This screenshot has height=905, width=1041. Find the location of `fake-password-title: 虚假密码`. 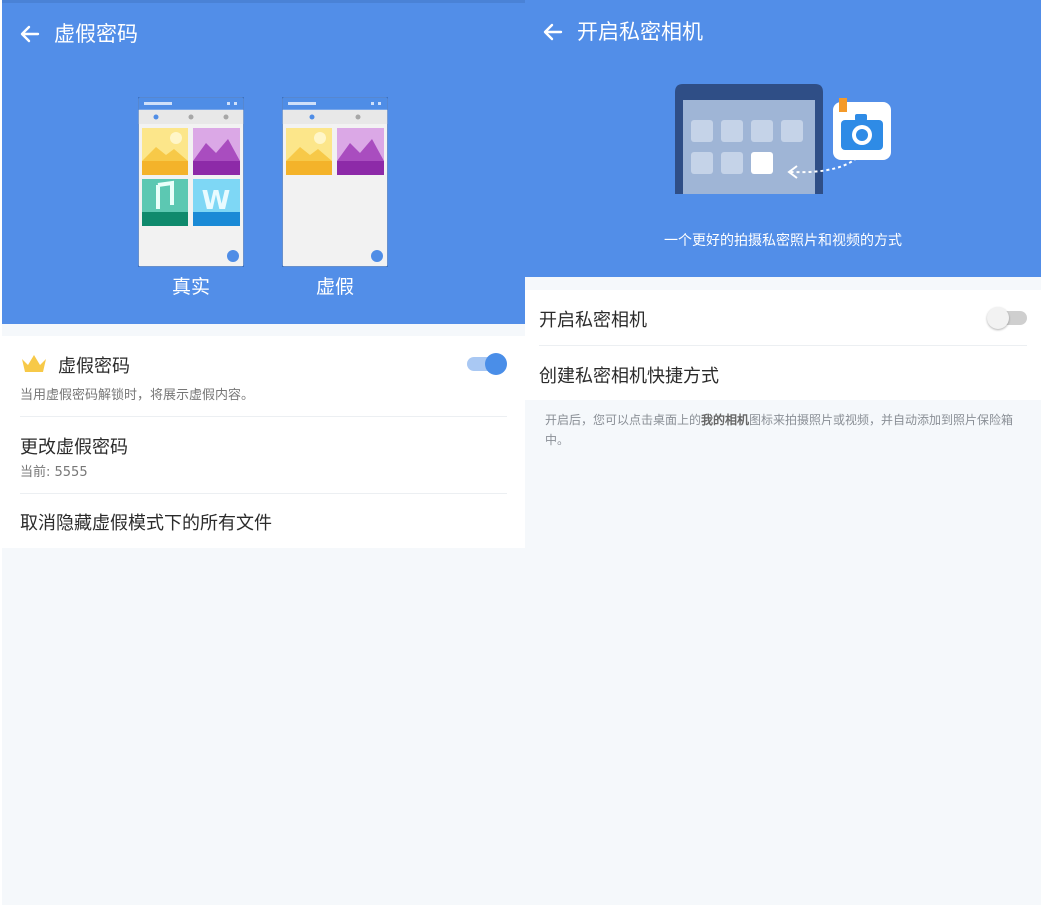

fake-password-title: 虚假密码 is located at coordinates (94, 366).